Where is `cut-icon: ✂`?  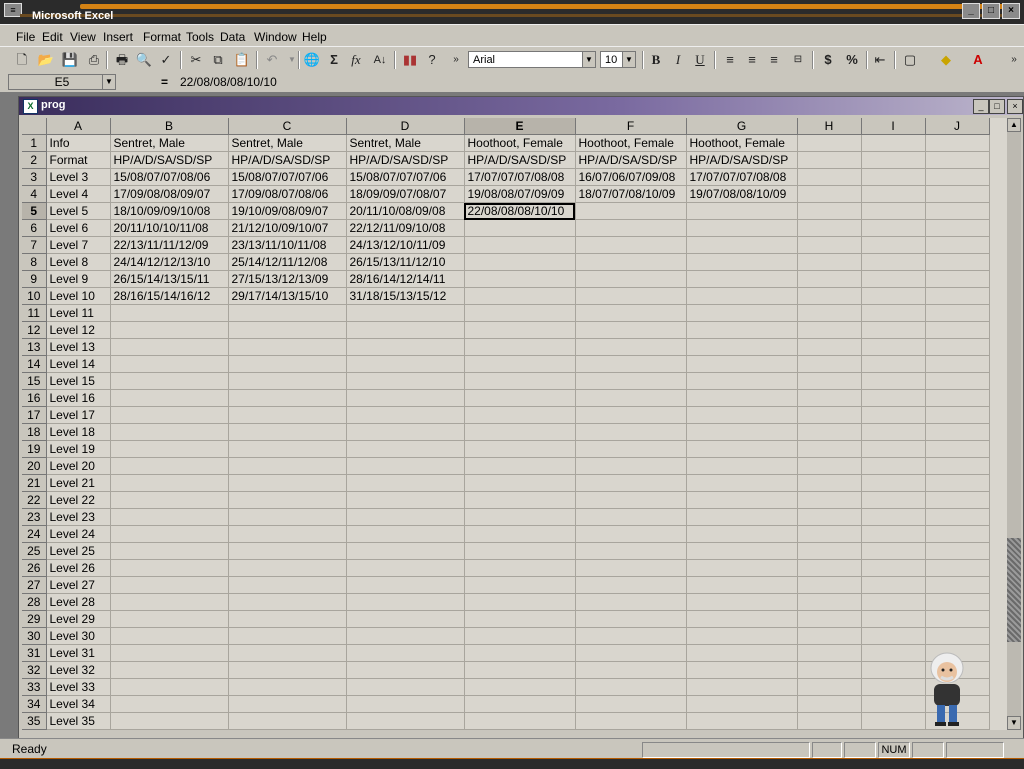
cut-icon: ✂ is located at coordinates (196, 60).